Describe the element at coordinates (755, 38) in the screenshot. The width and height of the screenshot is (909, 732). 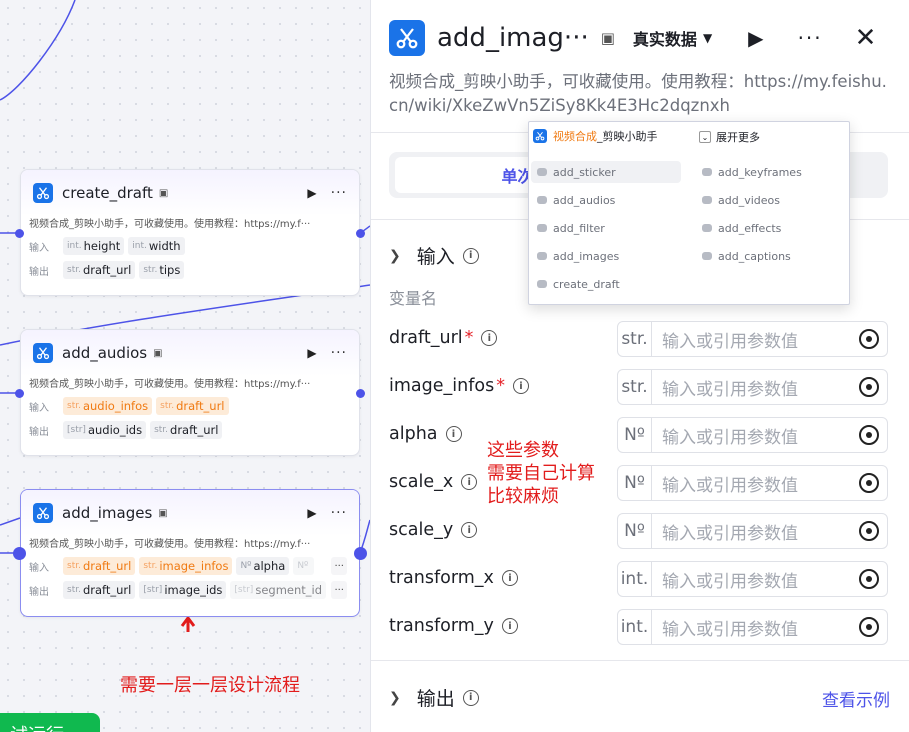
I see `run-button: ▶` at that location.